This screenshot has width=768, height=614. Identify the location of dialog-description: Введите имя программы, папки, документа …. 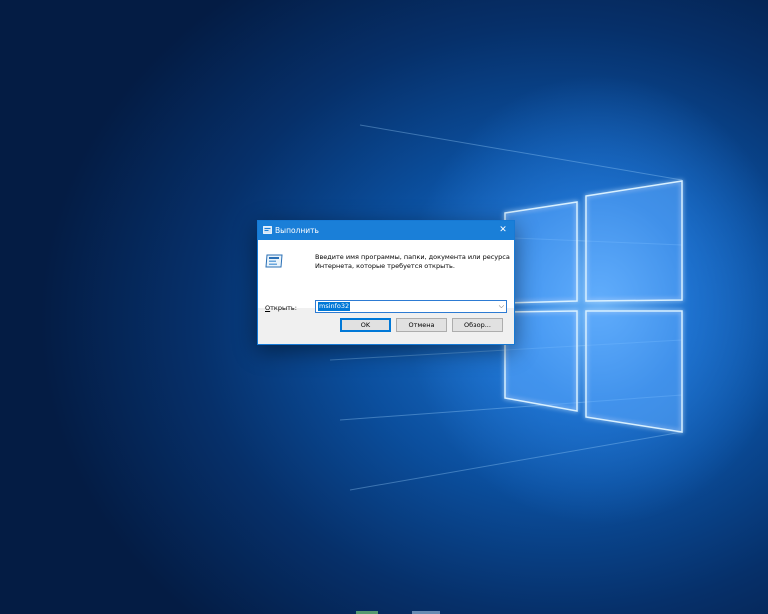
(412, 261).